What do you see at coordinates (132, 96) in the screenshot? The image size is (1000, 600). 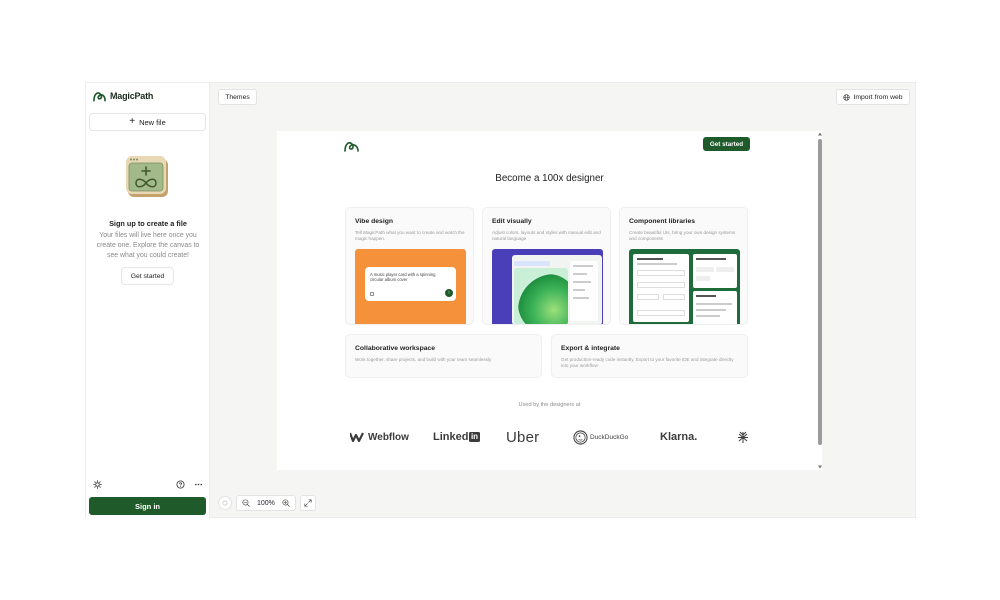 I see `brand-name: MagicPath` at bounding box center [132, 96].